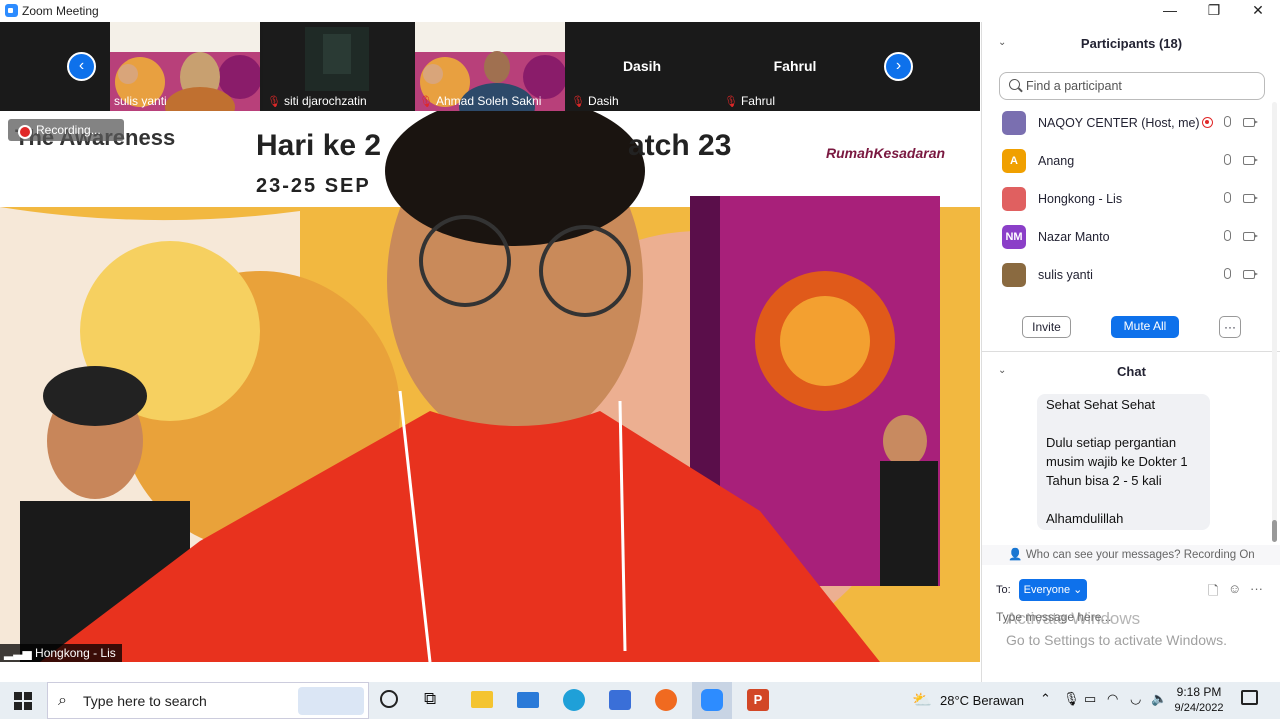 This screenshot has height=719, width=1280. Describe the element at coordinates (1117, 461) in the screenshot. I see `chat-line: musim wajib ke Dokter 1` at that location.